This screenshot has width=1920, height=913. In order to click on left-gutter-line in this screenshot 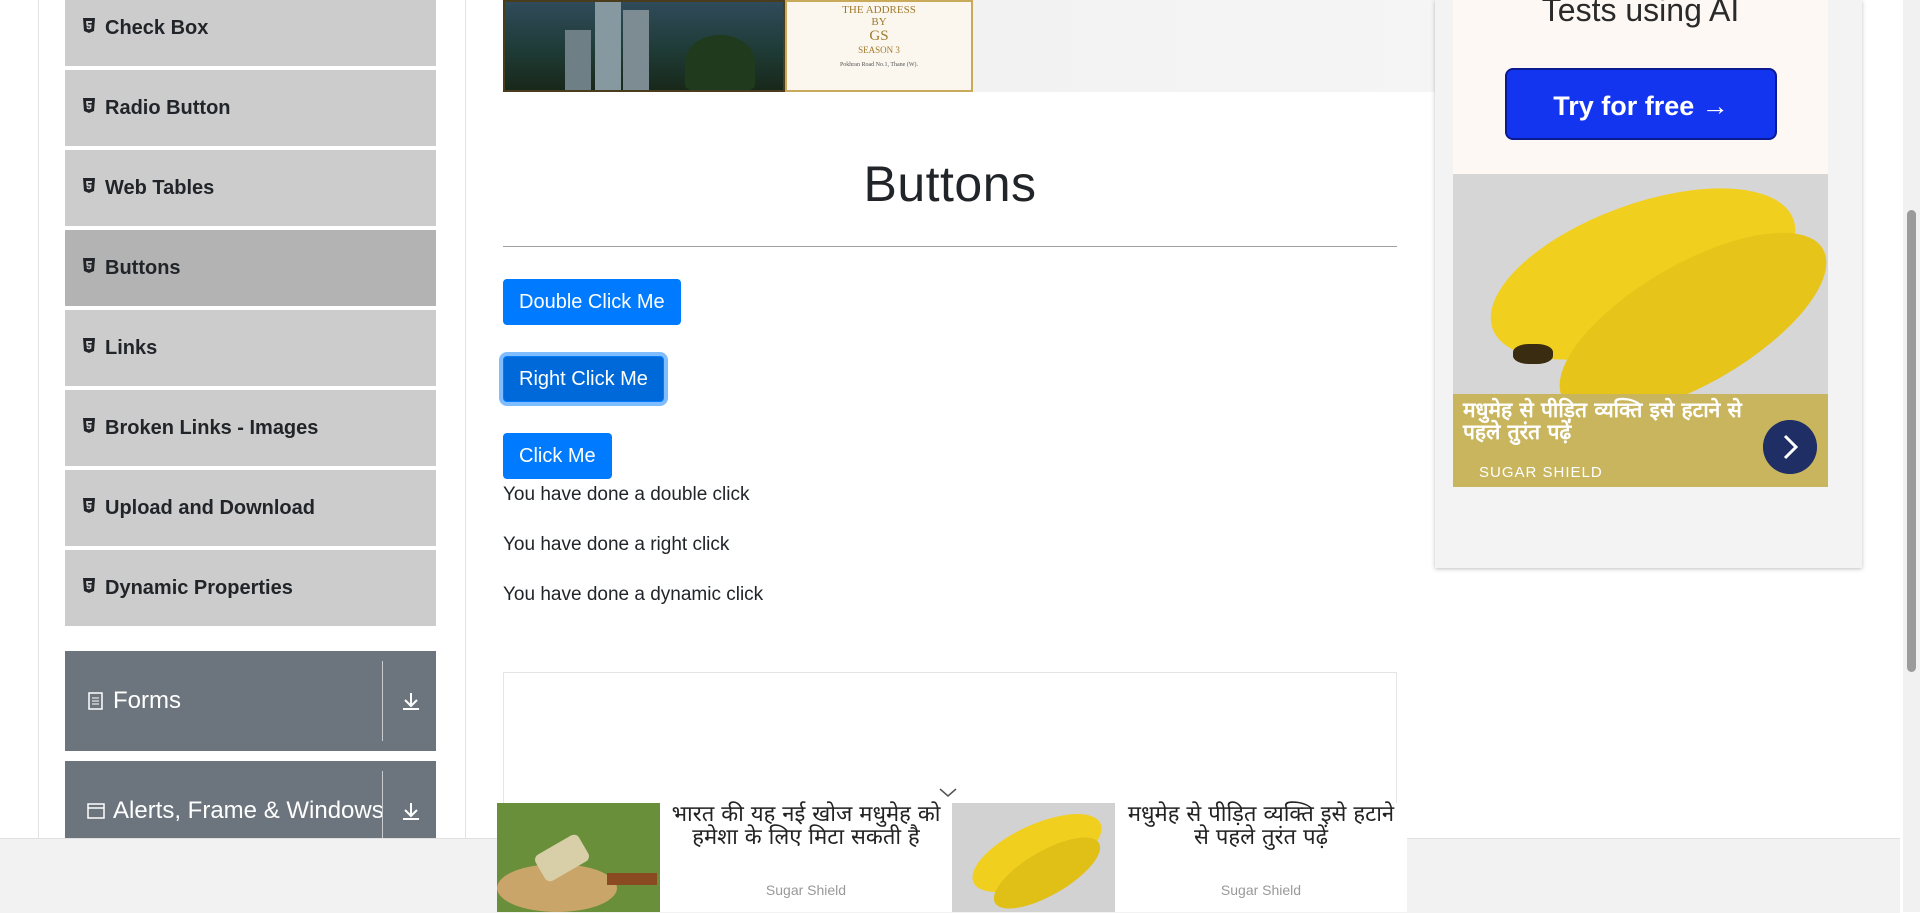, I will do `click(38, 420)`.